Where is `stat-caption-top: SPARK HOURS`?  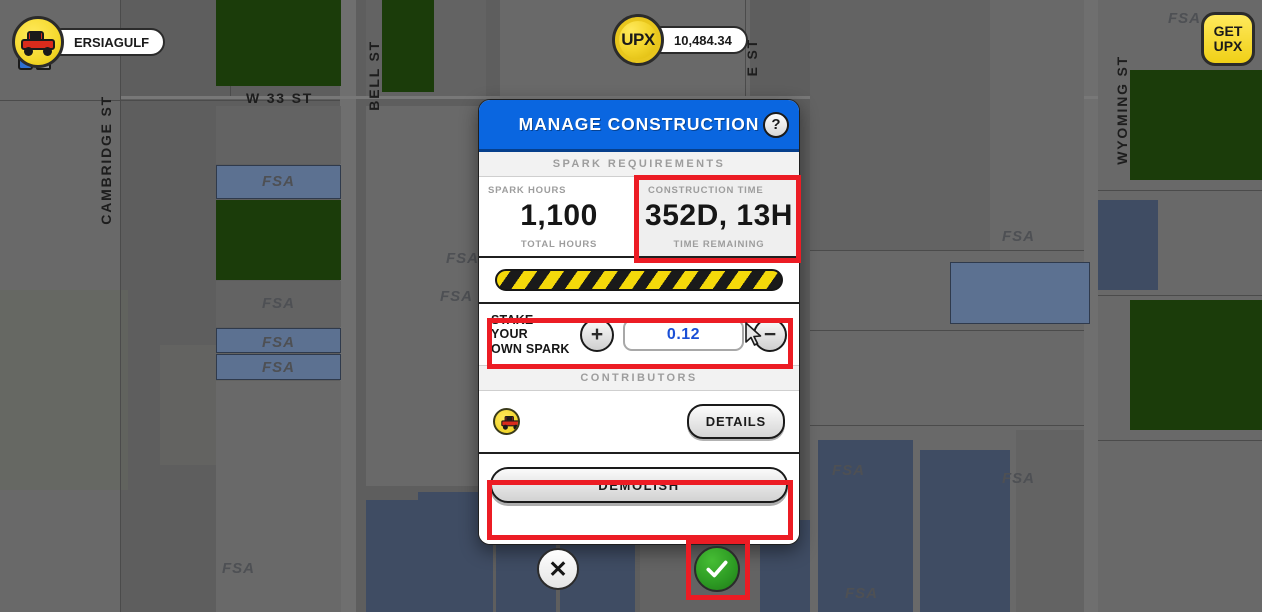 stat-caption-top: SPARK HOURS is located at coordinates (527, 190).